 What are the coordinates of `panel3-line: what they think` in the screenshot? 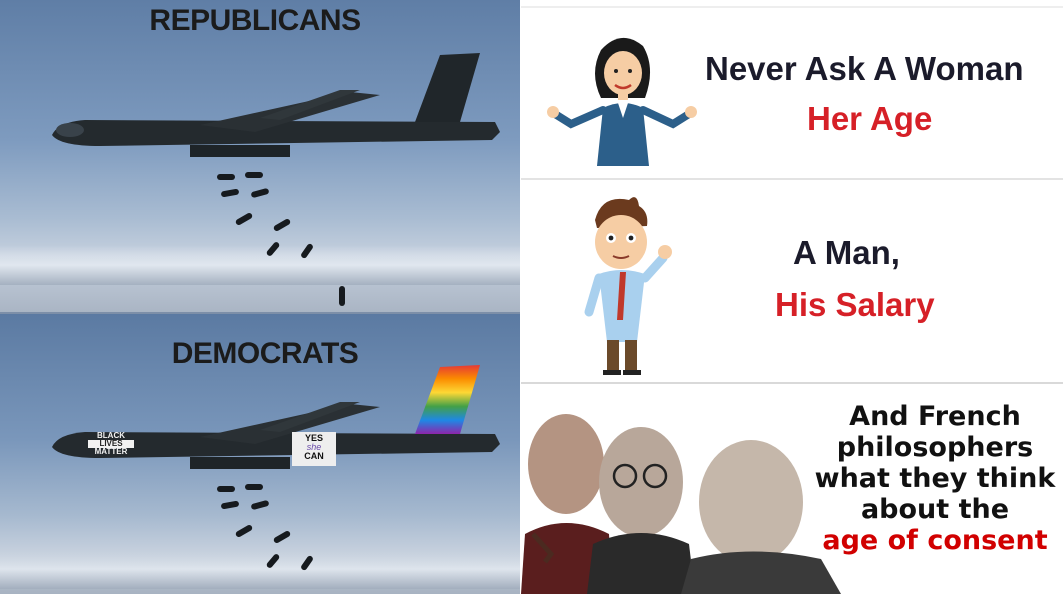 It's located at (935, 478).